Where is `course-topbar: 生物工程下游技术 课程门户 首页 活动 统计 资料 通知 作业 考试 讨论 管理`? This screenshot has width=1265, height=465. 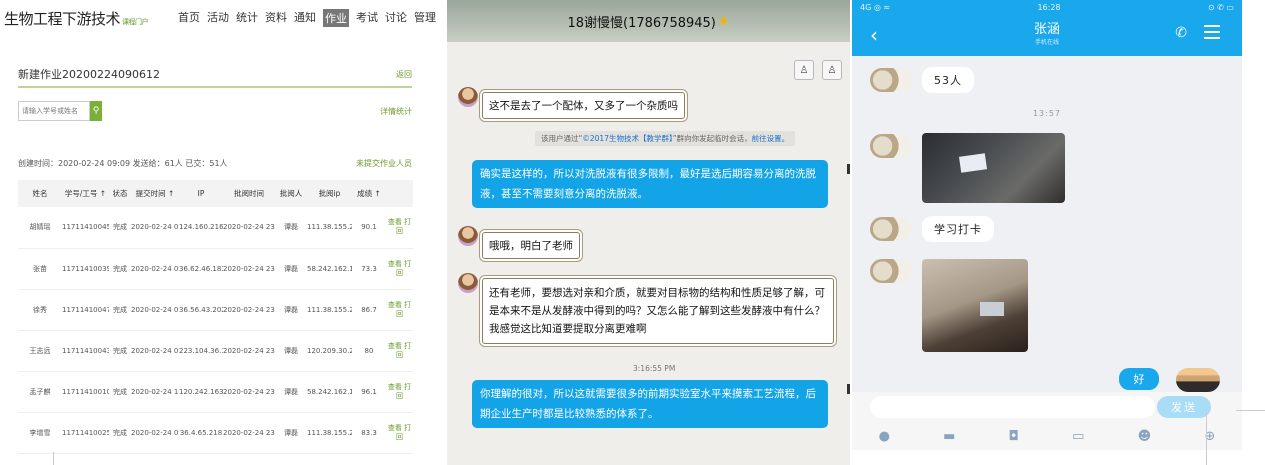
course-topbar: 生物工程下游技术 课程门户 首页 活动 统计 资料 通知 作业 考试 讨论 管理 is located at coordinates (220, 18).